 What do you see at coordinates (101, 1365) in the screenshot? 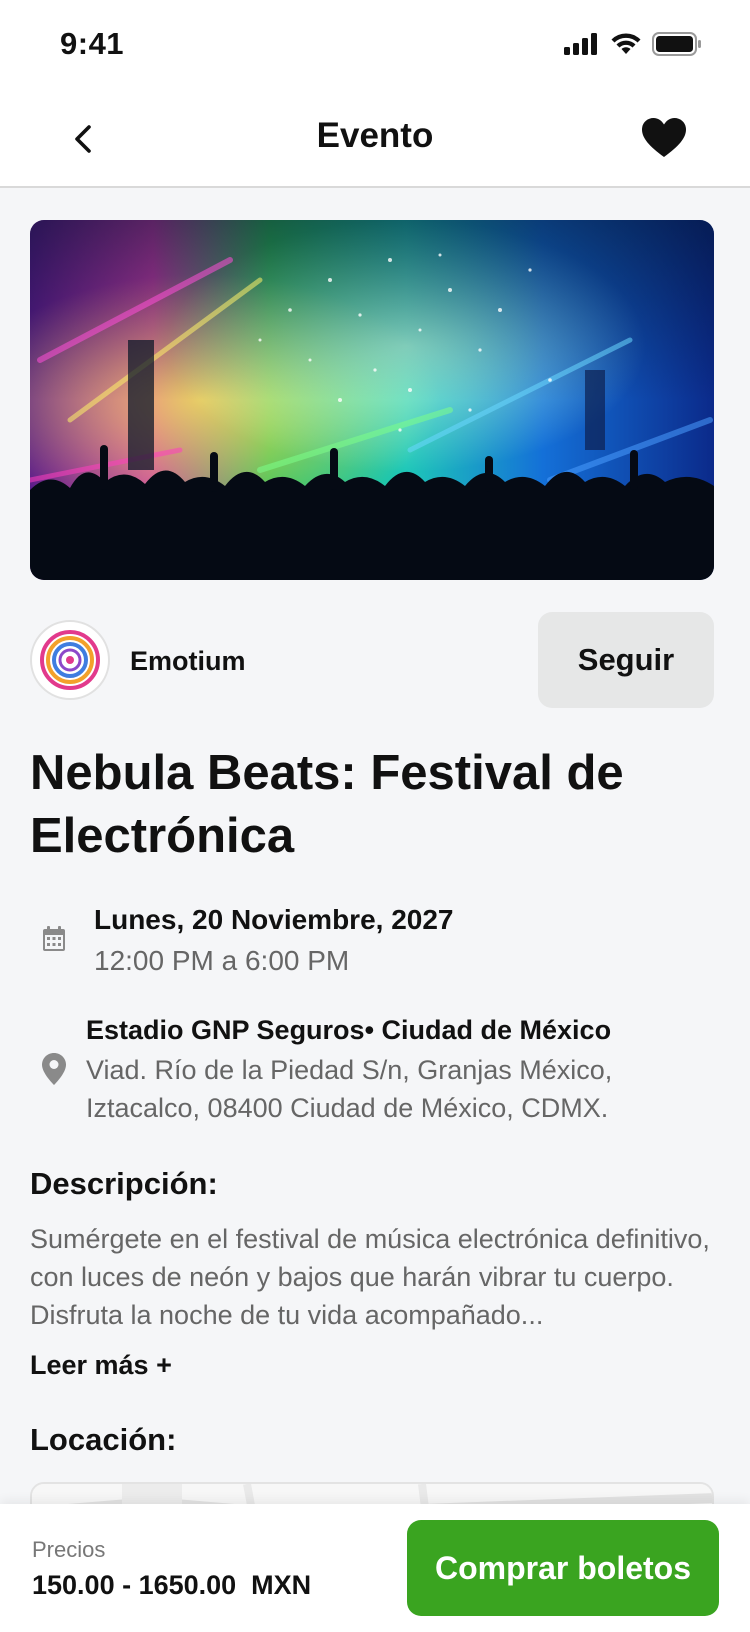
I see `read-more-link: Leer más +` at bounding box center [101, 1365].